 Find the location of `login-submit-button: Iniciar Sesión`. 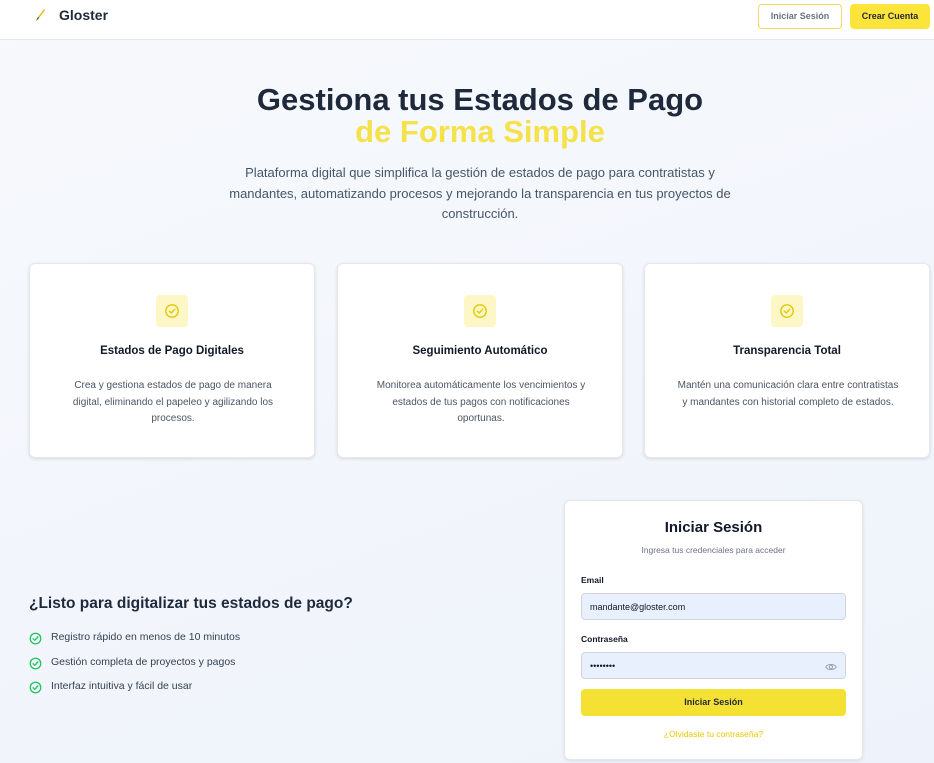

login-submit-button: Iniciar Sesión is located at coordinates (713, 702).